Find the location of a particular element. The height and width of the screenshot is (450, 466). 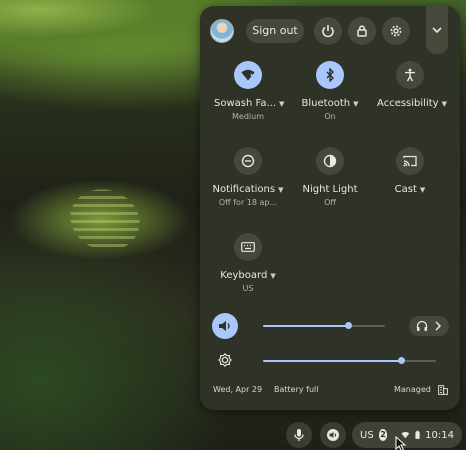

collapse-button is located at coordinates (437, 30).